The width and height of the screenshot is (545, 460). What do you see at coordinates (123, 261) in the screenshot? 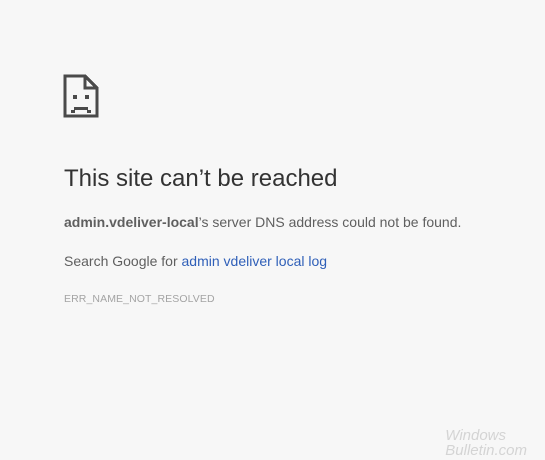
I see `search-prefix: Search Google for` at bounding box center [123, 261].